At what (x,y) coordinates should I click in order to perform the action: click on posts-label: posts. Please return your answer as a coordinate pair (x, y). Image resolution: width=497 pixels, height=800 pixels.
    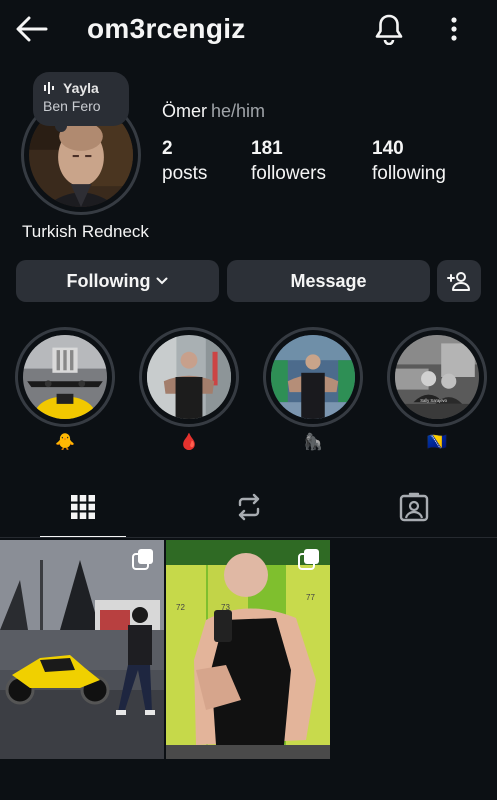
    Looking at the image, I should click on (185, 173).